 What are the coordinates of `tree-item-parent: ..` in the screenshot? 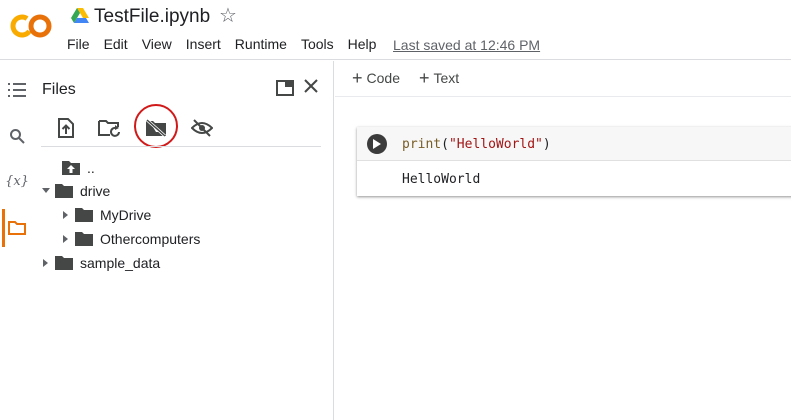 It's located at (70, 168).